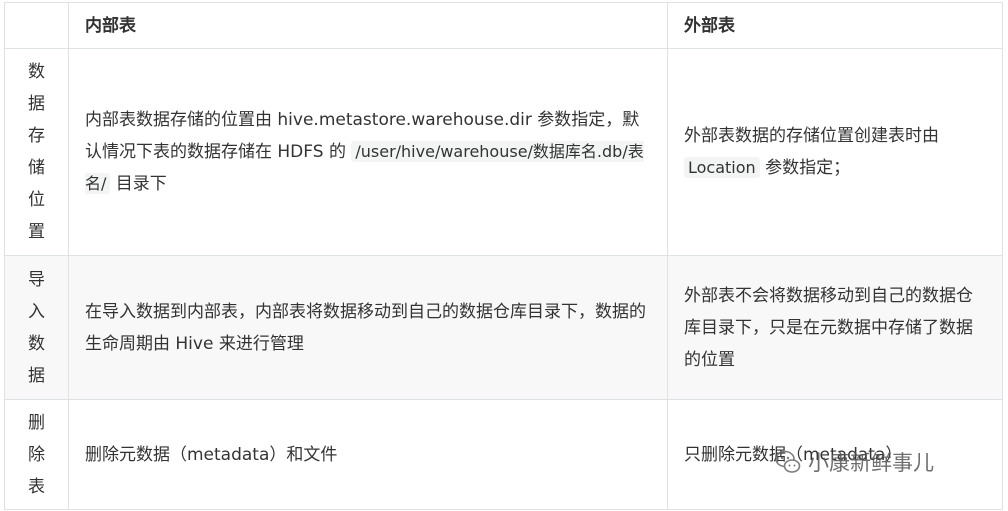  Describe the element at coordinates (871, 463) in the screenshot. I see `watermark-text: 小康新鲜事儿` at that location.